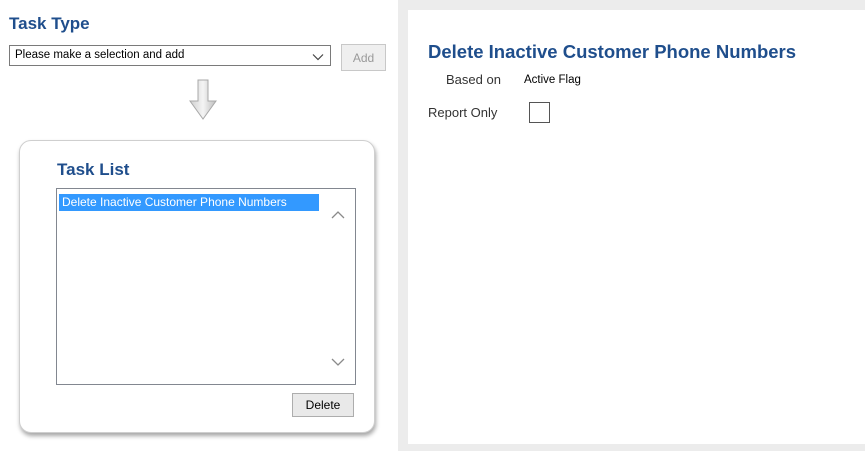 This screenshot has height=451, width=865. What do you see at coordinates (203, 102) in the screenshot?
I see `down-arrow-icon` at bounding box center [203, 102].